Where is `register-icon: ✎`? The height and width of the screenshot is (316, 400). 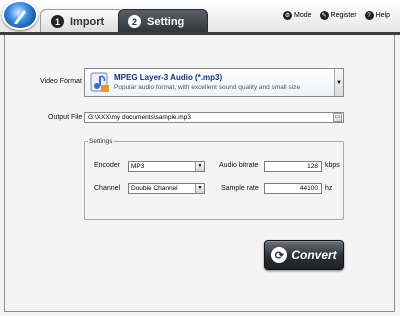
register-icon: ✎ is located at coordinates (324, 15).